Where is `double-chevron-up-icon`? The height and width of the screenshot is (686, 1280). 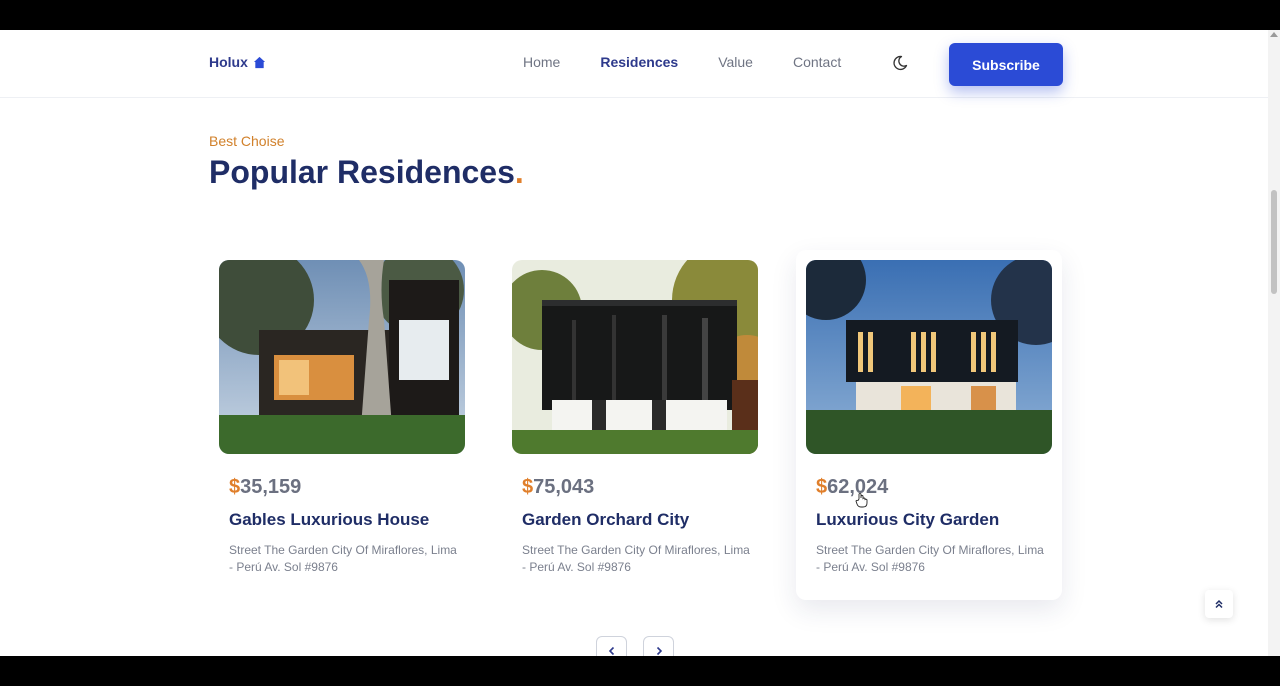 double-chevron-up-icon is located at coordinates (1219, 604).